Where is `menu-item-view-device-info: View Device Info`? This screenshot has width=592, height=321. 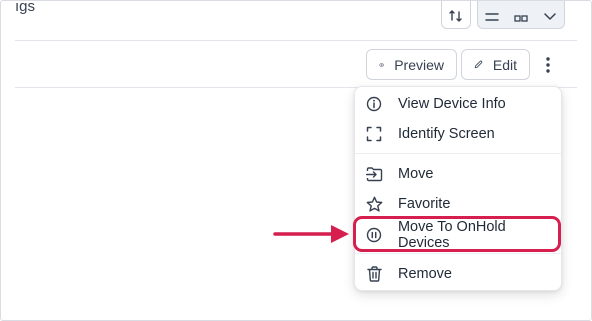 menu-item-view-device-info: View Device Info is located at coordinates (458, 104).